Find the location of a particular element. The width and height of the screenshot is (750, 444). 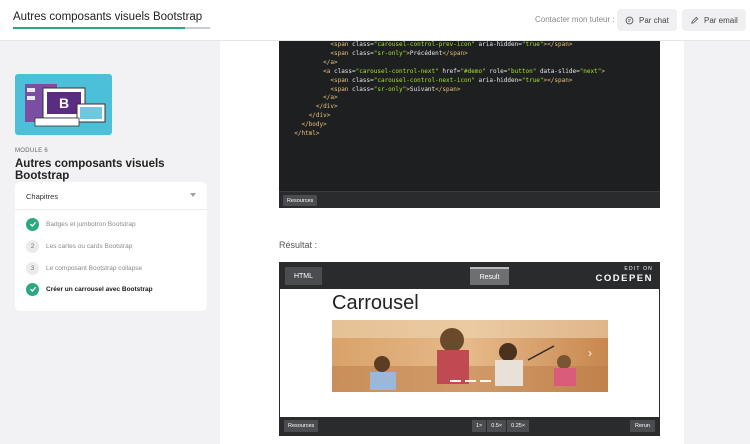

contact-tutor-label: Contacter mon tuteur : is located at coordinates (575, 19).